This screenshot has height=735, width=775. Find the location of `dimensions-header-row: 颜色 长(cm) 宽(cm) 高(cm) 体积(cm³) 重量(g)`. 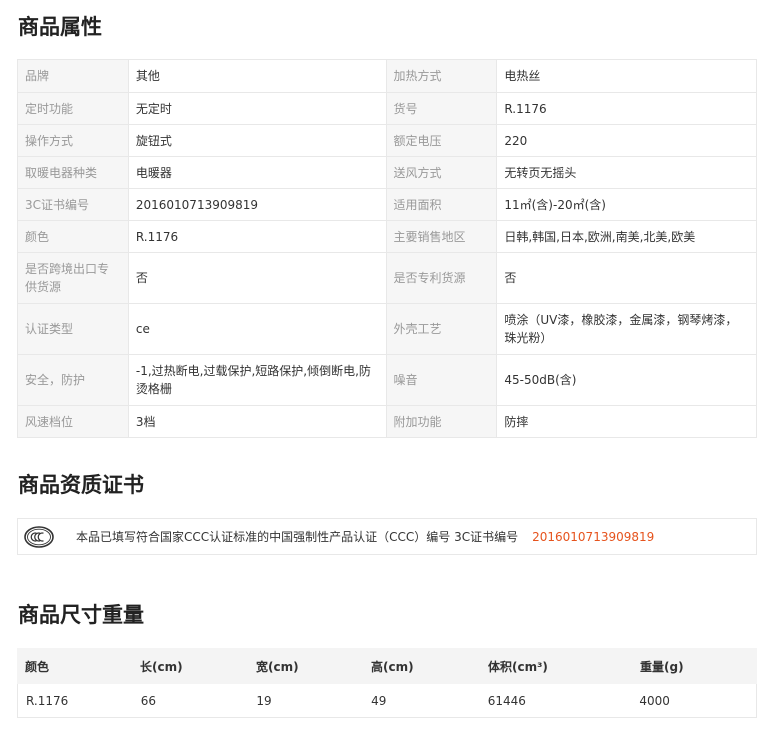

dimensions-header-row: 颜色 长(cm) 宽(cm) 高(cm) 体积(cm³) 重量(g) is located at coordinates (387, 666).